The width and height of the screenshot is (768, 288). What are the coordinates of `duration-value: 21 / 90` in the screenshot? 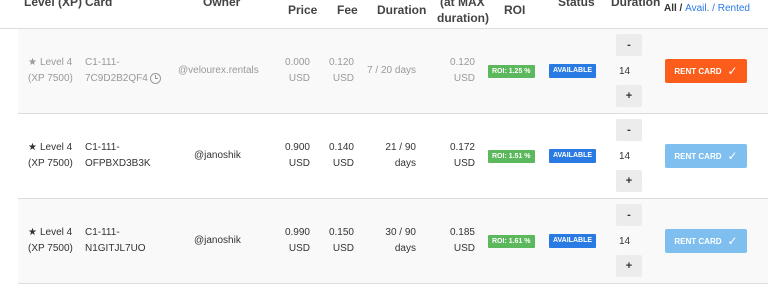 It's located at (400, 147).